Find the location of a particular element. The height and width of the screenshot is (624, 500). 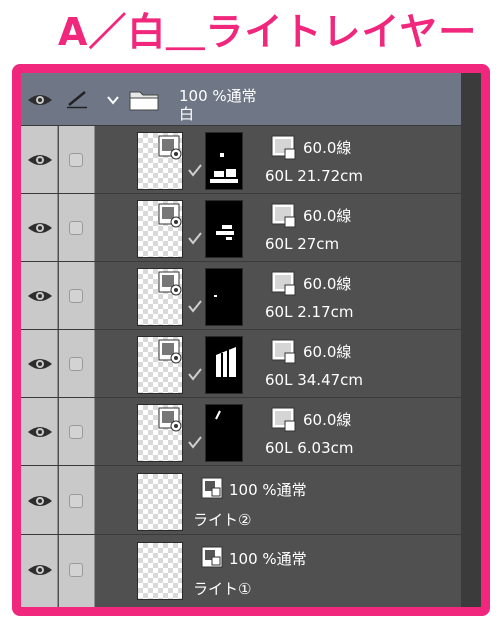

page-heading: A／白＿ライトレイヤー is located at coordinates (268, 32).